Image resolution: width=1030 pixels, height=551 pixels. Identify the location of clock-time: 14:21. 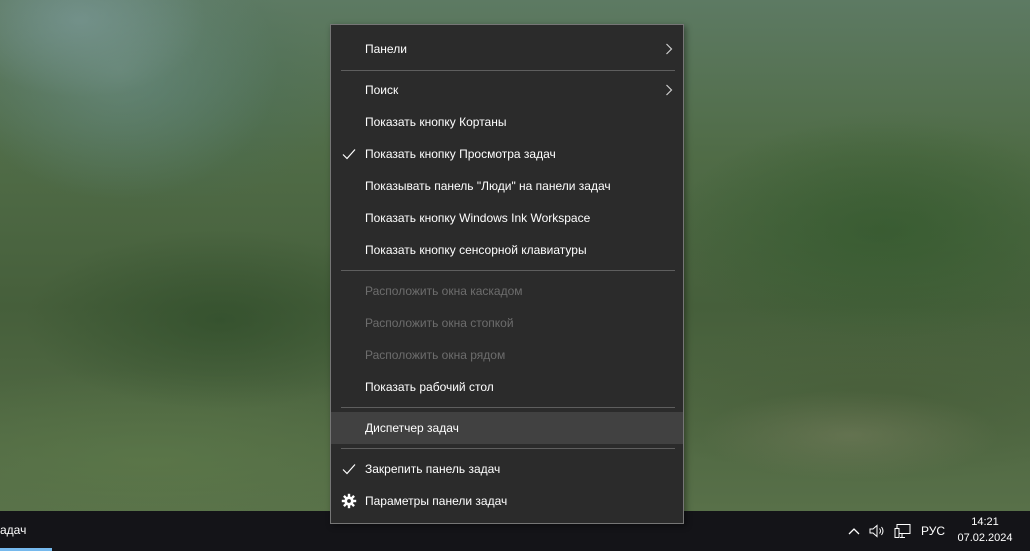
(985, 522).